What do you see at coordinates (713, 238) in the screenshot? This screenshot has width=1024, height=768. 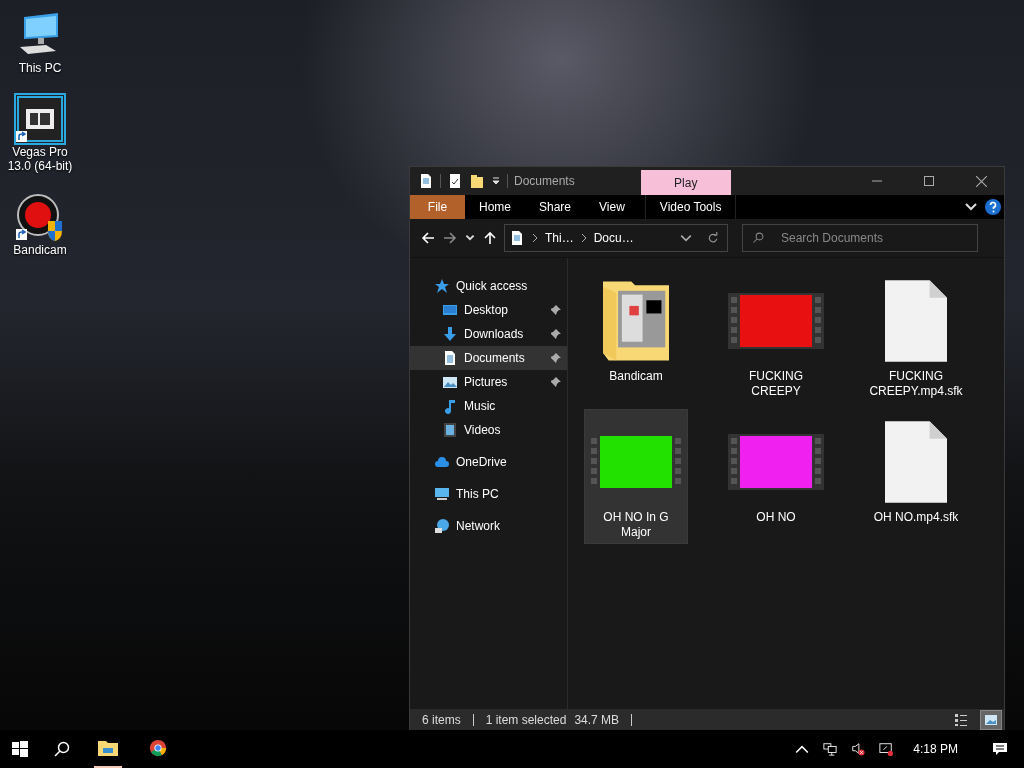 I see `refresh-icon` at bounding box center [713, 238].